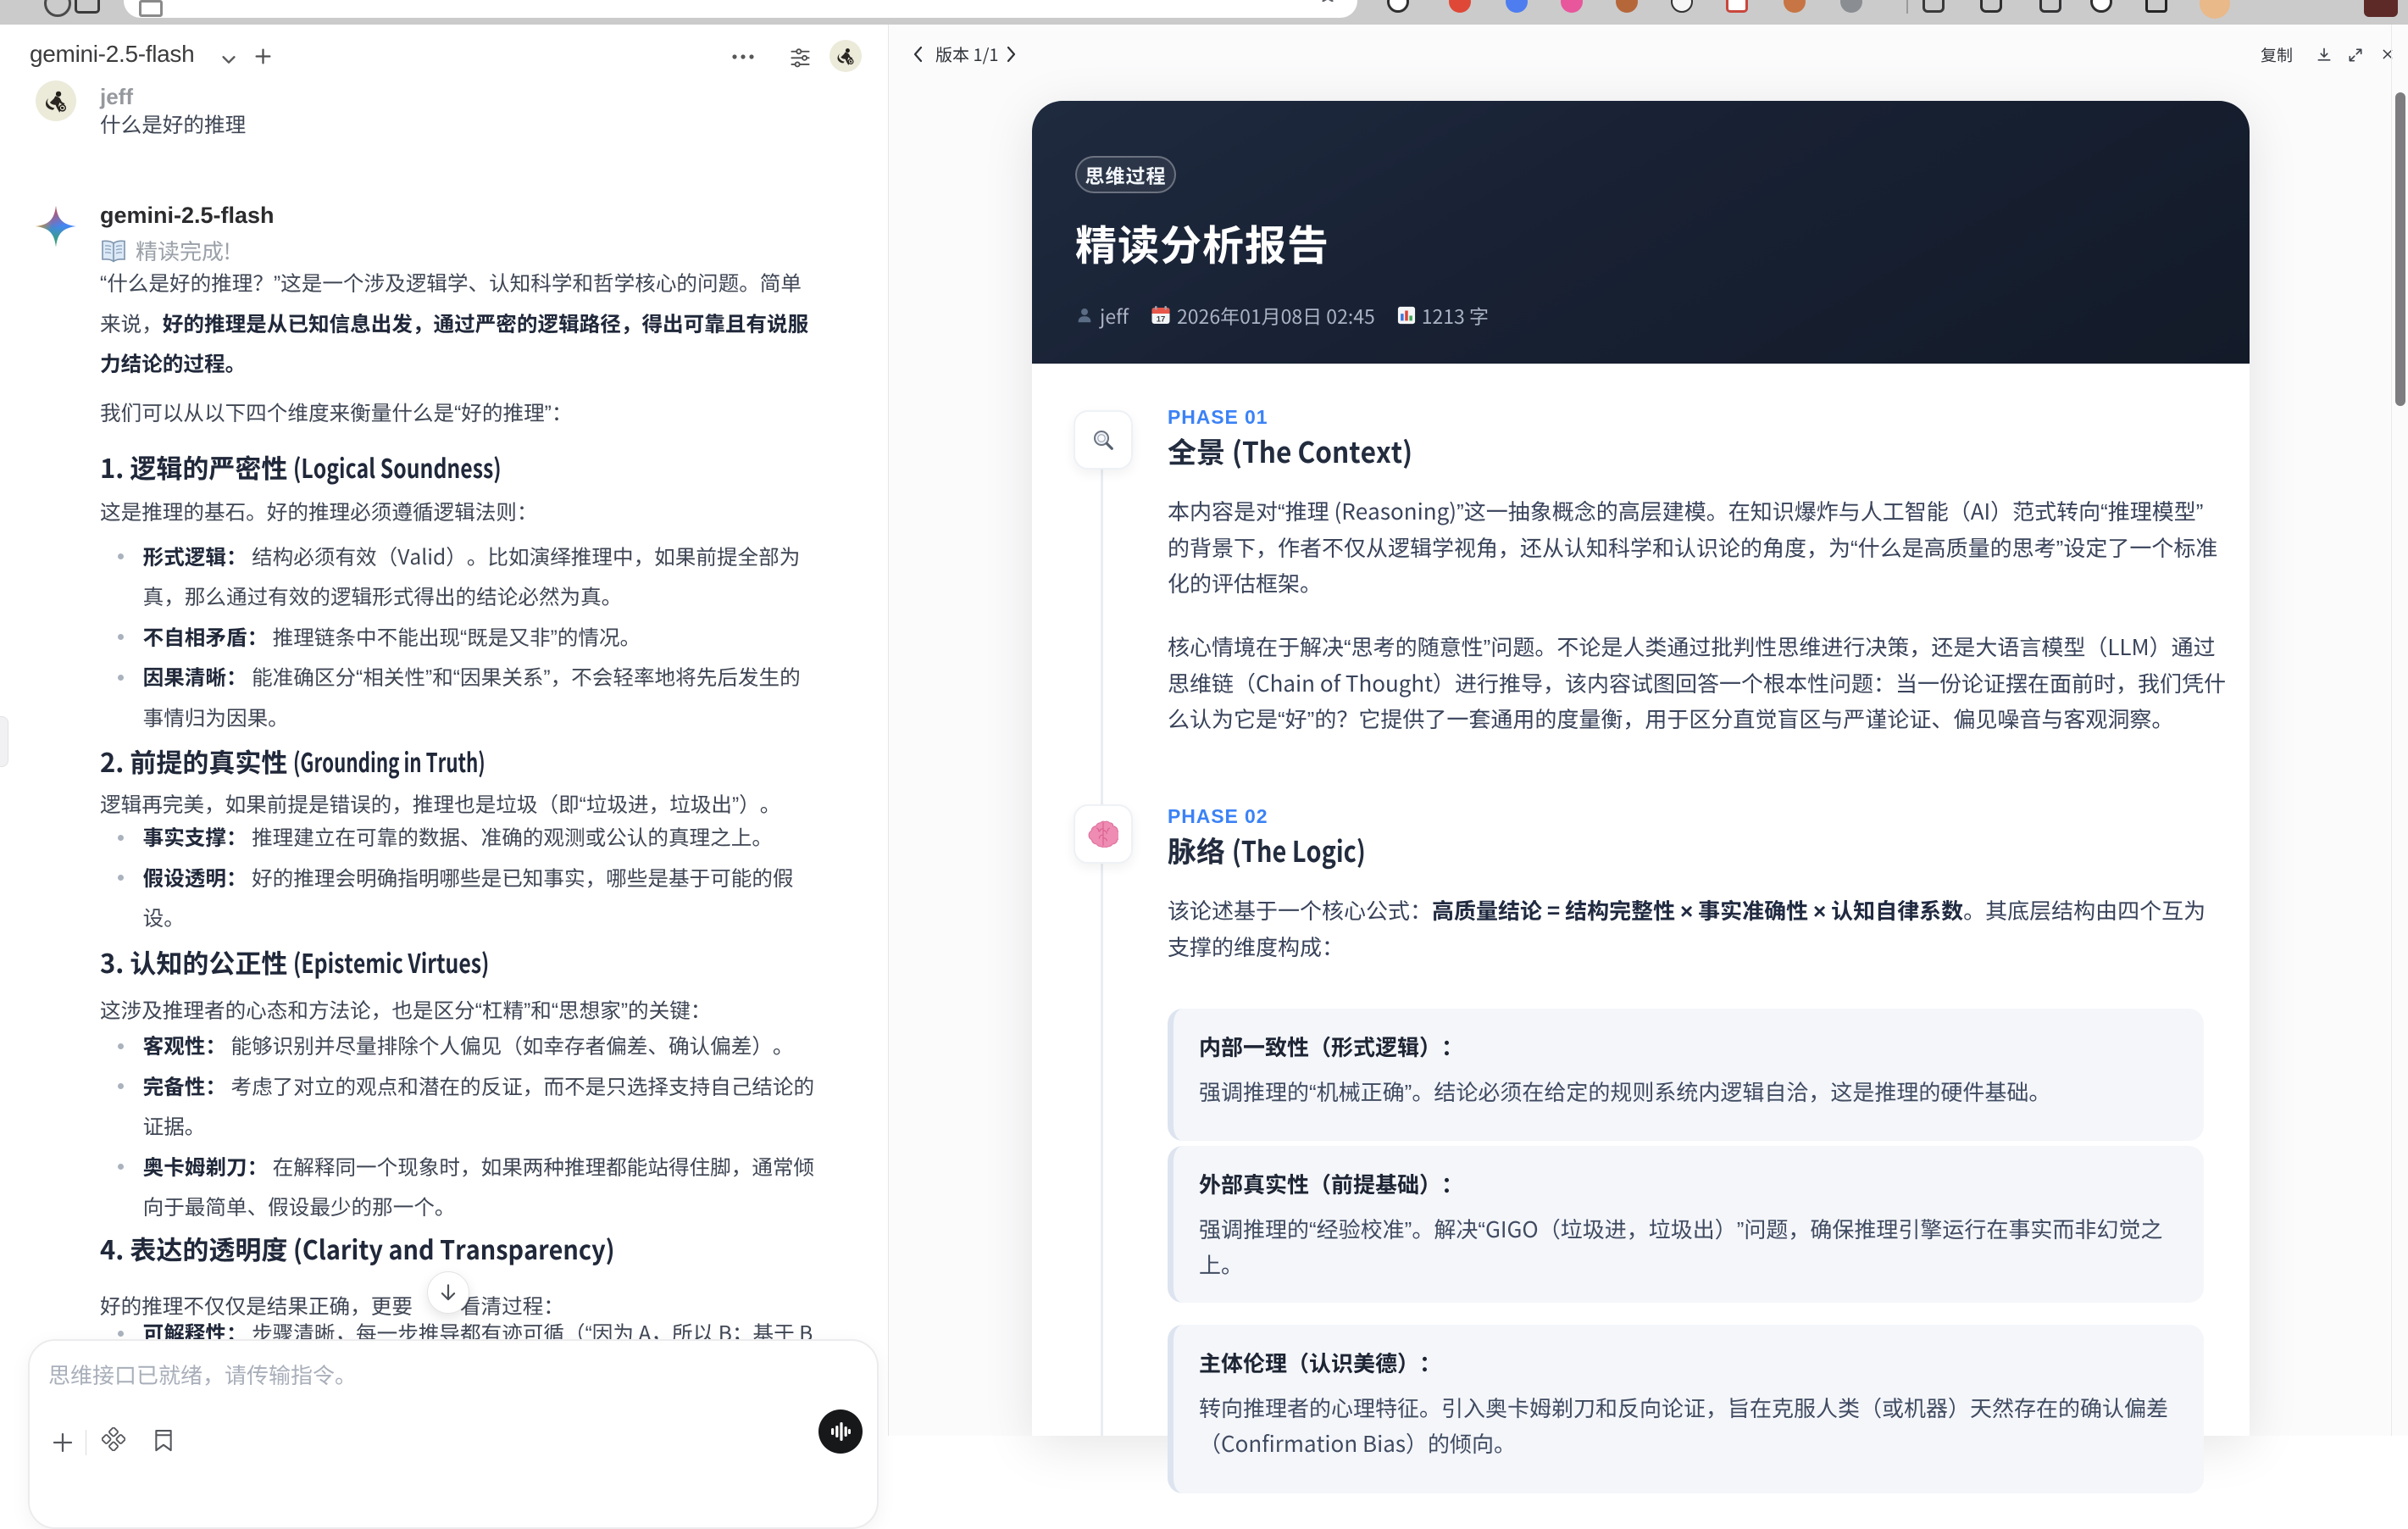 The image size is (2408, 1529). I want to click on svg-text: 17, so click(1161, 320).